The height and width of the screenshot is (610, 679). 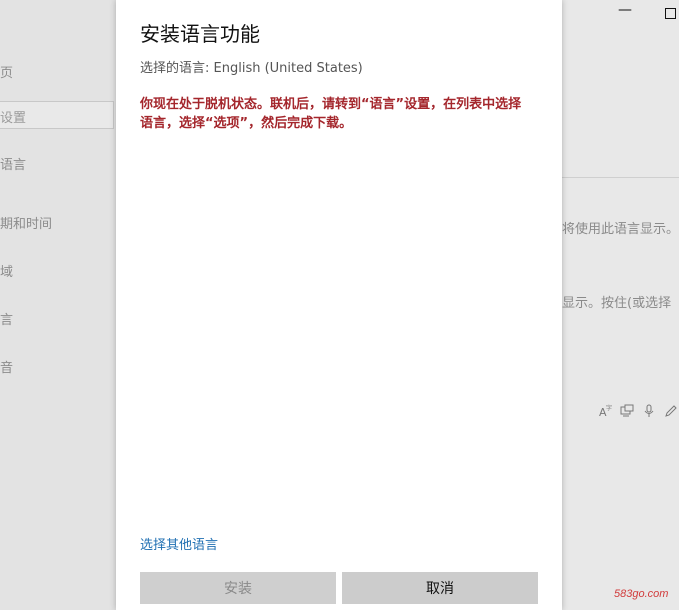 I want to click on text-icon: A字, so click(x=605, y=411).